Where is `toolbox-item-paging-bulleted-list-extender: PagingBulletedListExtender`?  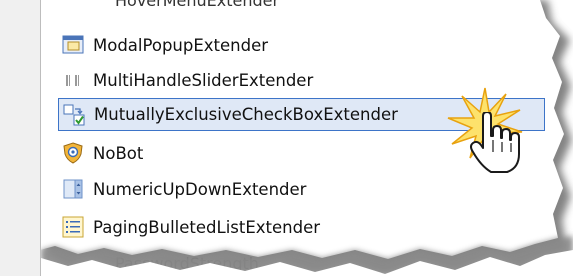
toolbox-item-paging-bulleted-list-extender: PagingBulletedListExtender is located at coordinates (303, 227).